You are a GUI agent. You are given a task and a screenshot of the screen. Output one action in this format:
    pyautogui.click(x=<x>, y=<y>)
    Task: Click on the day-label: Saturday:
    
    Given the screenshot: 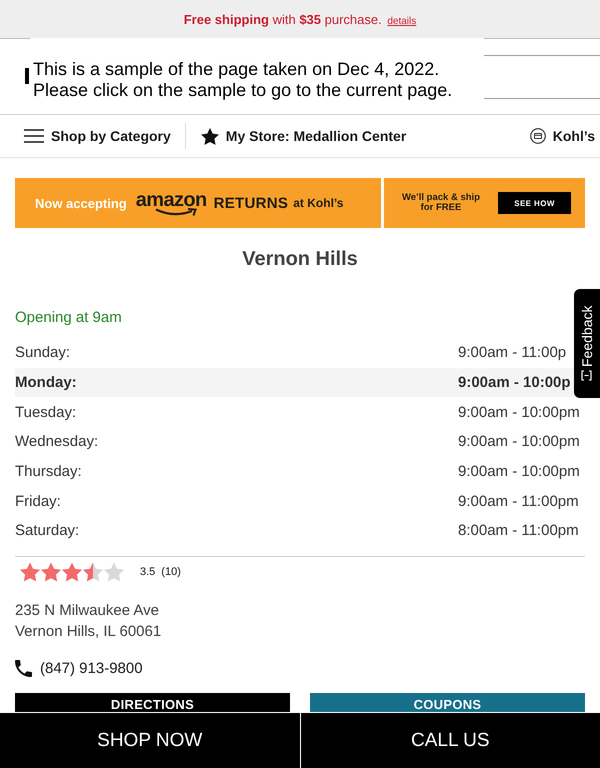 What is the action you would take?
    pyautogui.click(x=47, y=531)
    